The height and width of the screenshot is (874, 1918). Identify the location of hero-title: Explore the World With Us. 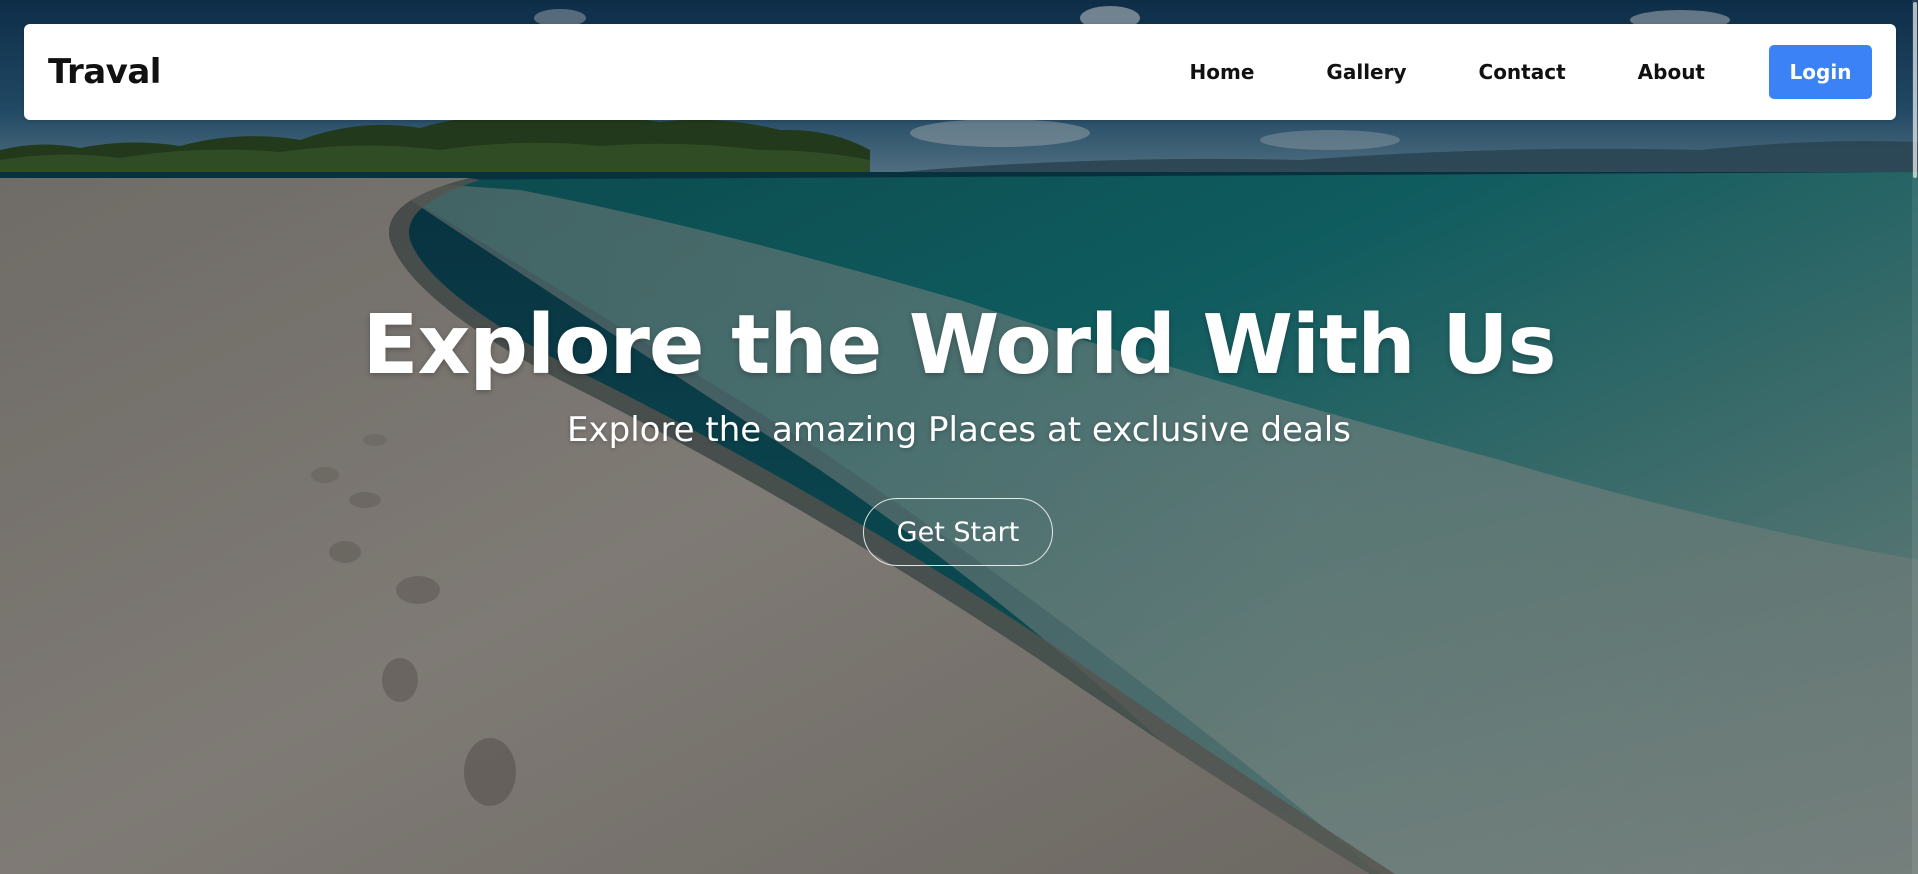
(959, 345).